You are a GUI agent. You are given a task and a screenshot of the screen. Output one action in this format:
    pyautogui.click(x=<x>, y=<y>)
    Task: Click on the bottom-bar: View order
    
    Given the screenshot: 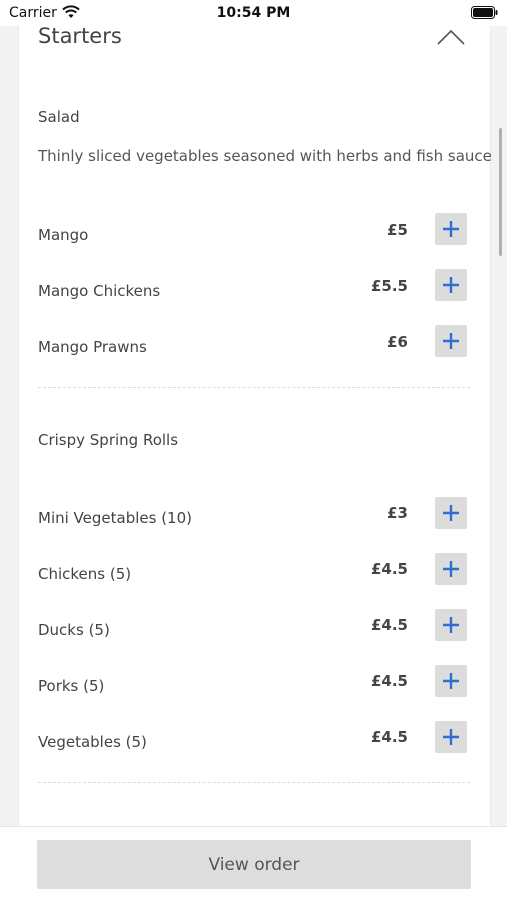 What is the action you would take?
    pyautogui.click(x=253, y=863)
    